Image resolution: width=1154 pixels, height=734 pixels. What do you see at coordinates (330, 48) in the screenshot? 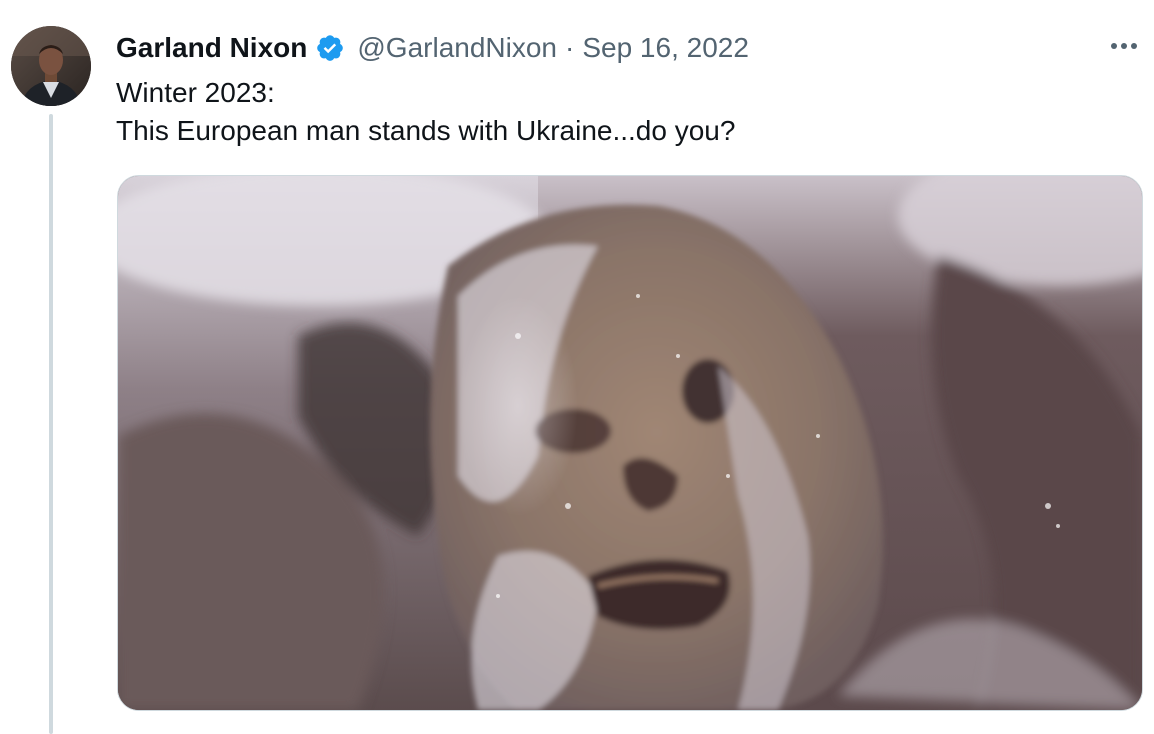
I see `verified-badge-icon` at bounding box center [330, 48].